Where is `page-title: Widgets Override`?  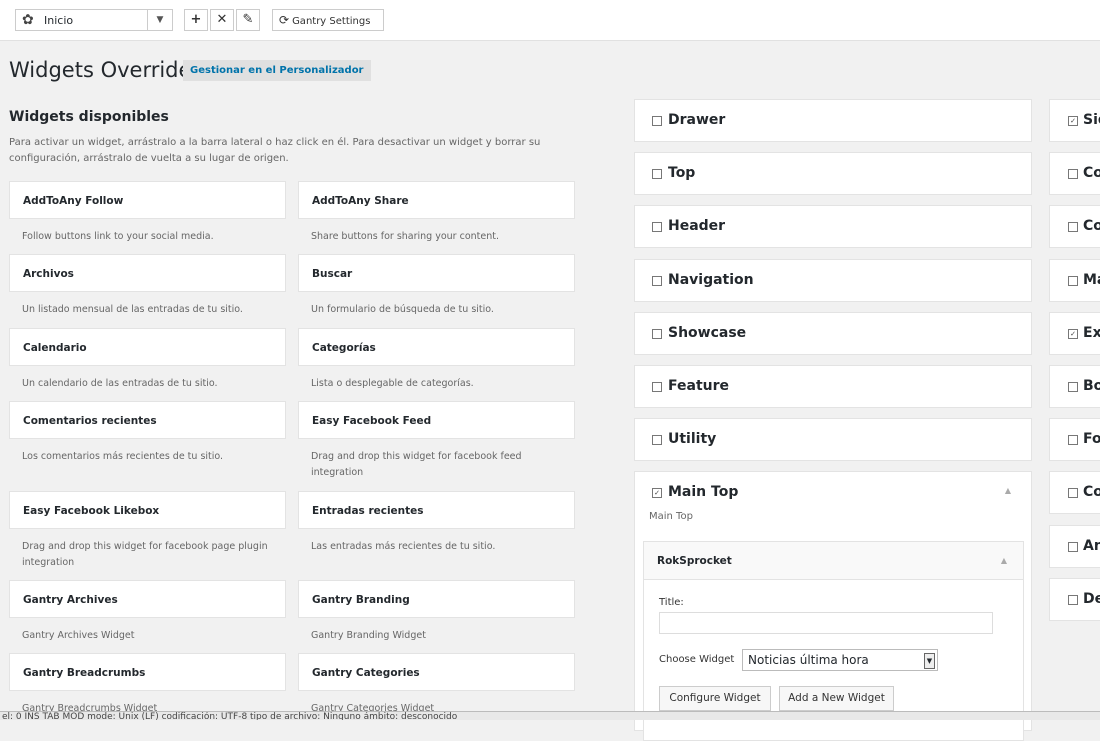
page-title: Widgets Override is located at coordinates (100, 70).